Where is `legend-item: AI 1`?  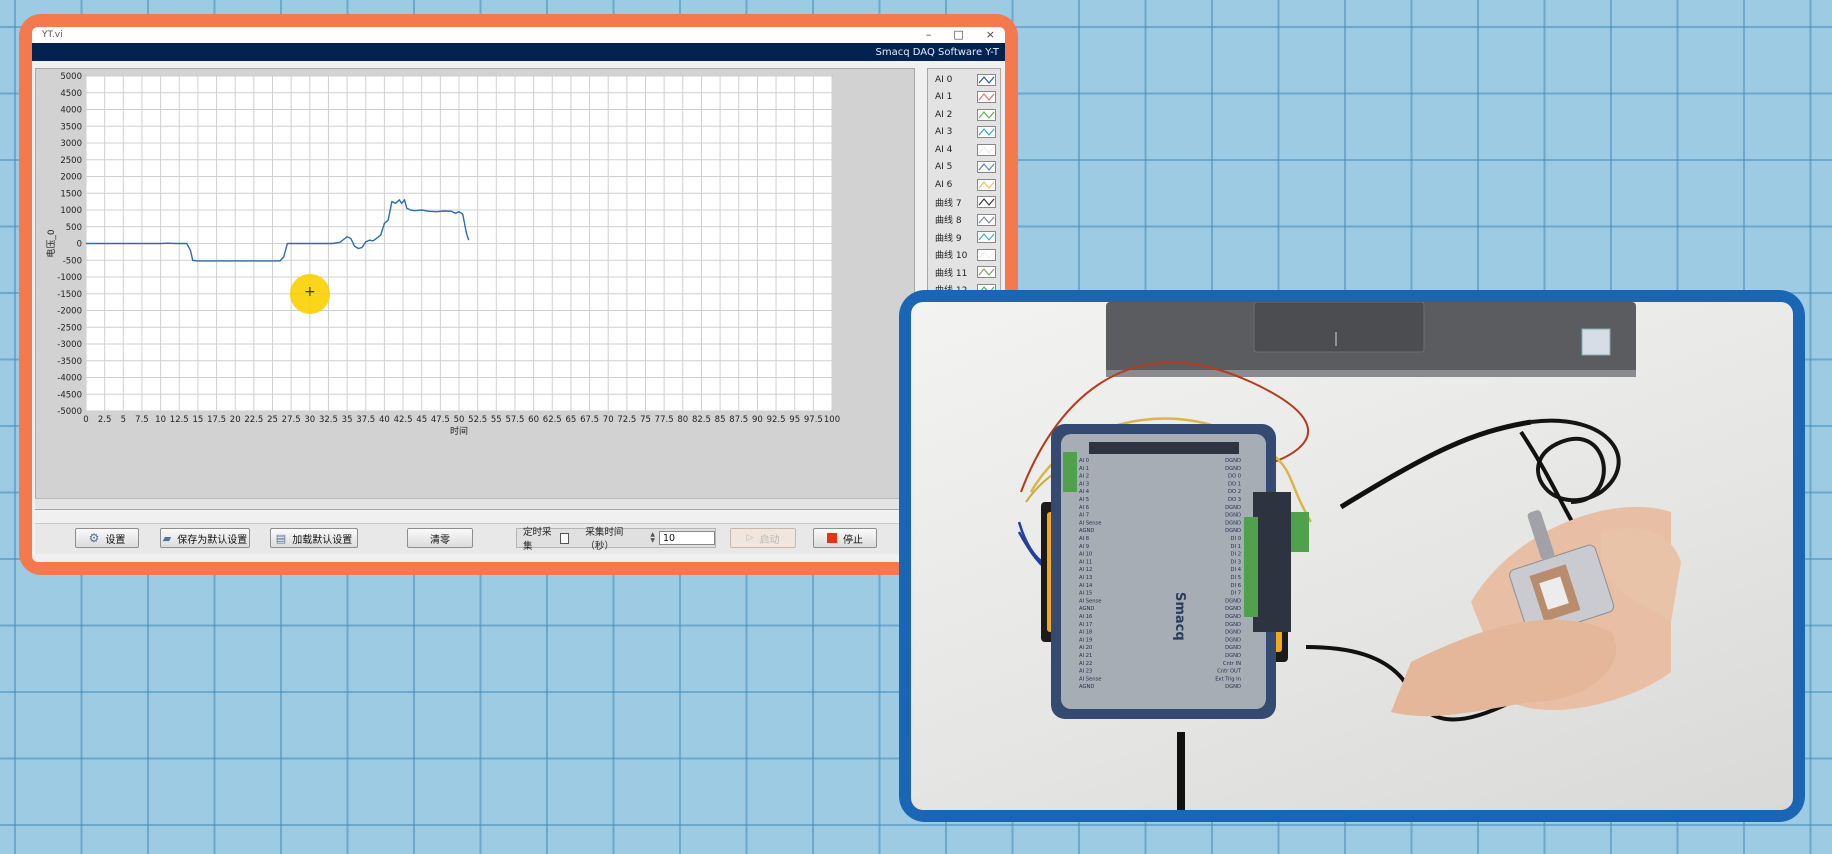
legend-item: AI 1 is located at coordinates (964, 98).